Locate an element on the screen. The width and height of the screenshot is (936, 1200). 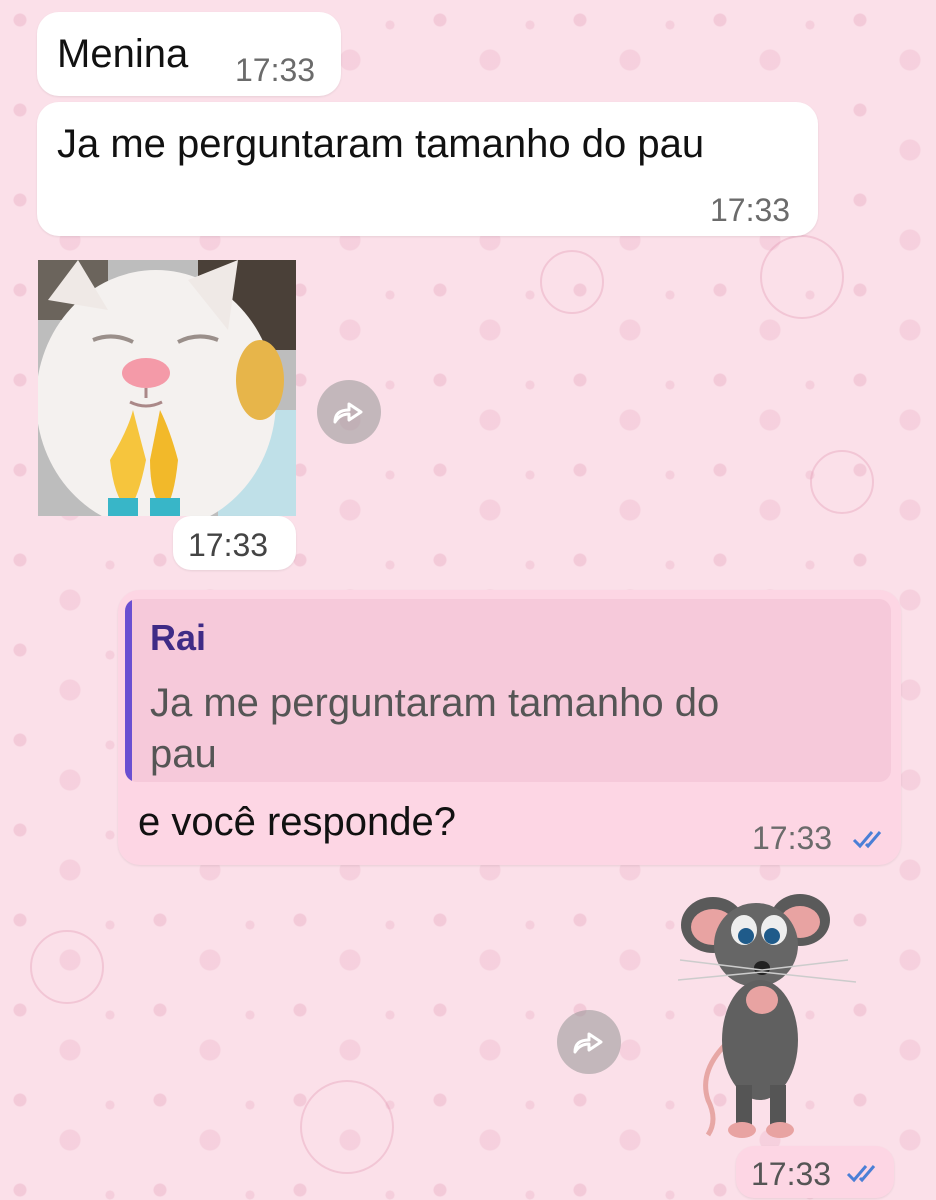
message-text: Ja me perguntaram tamanho do pau is located at coordinates (381, 144).